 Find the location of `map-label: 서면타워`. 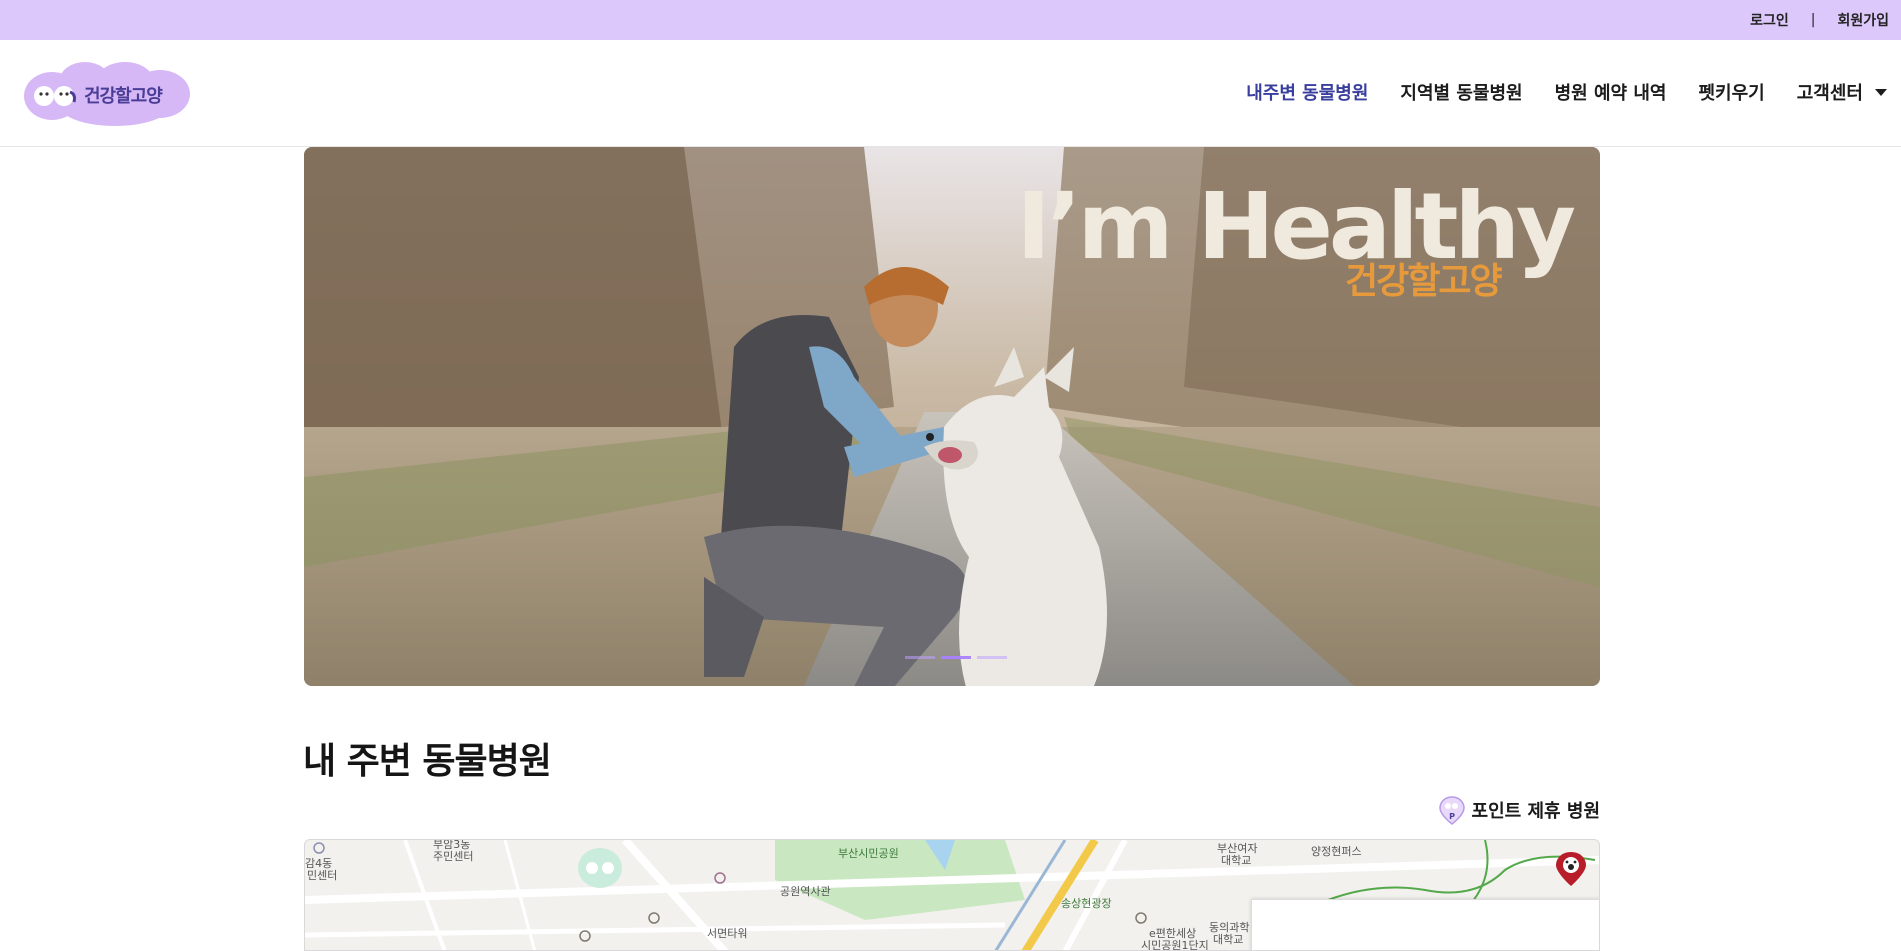

map-label: 서면타워 is located at coordinates (727, 933).